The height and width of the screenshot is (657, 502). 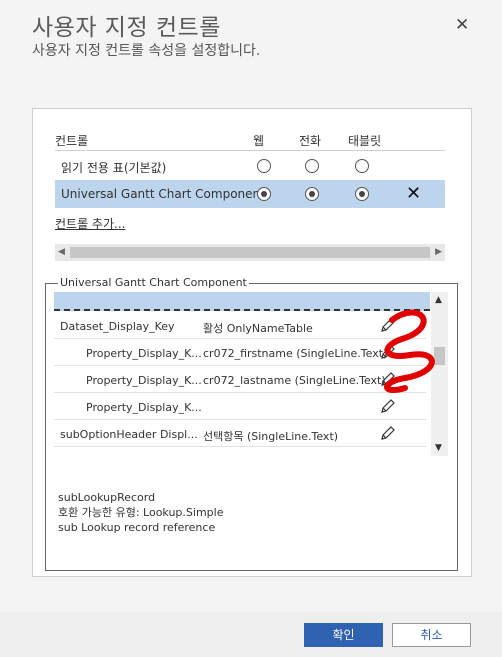 What do you see at coordinates (462, 25) in the screenshot?
I see `close-icon: ✕` at bounding box center [462, 25].